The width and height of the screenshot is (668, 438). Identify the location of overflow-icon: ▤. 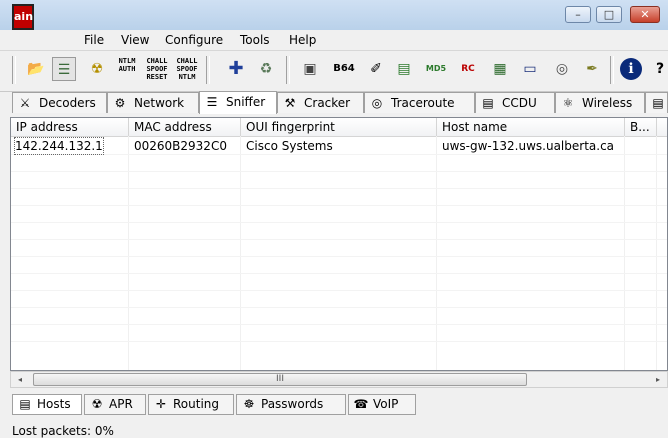
(658, 103).